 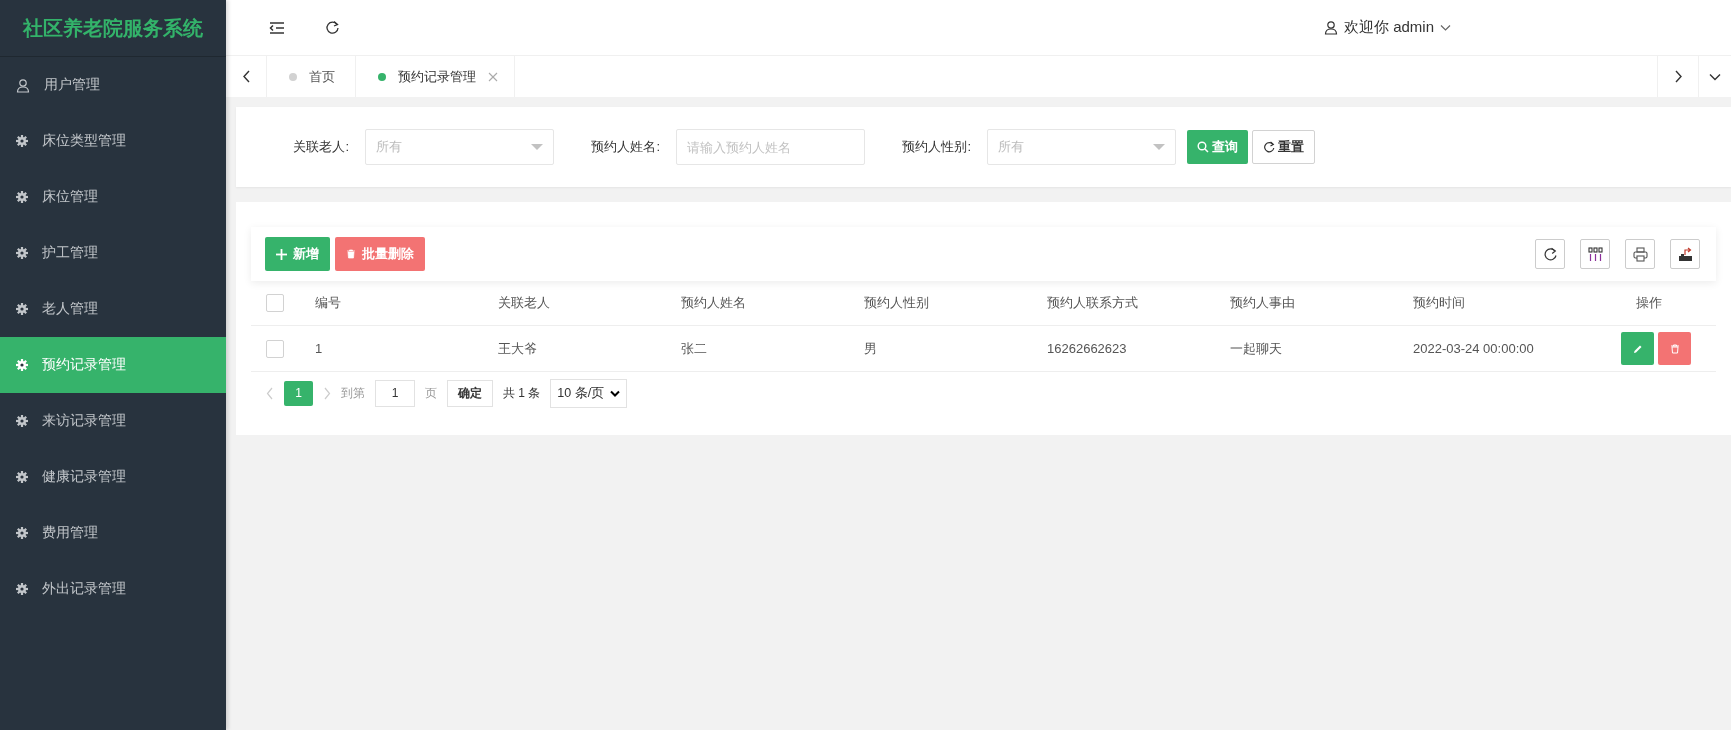 I want to click on user-menu: 欢迎你 admin, so click(x=1387, y=27).